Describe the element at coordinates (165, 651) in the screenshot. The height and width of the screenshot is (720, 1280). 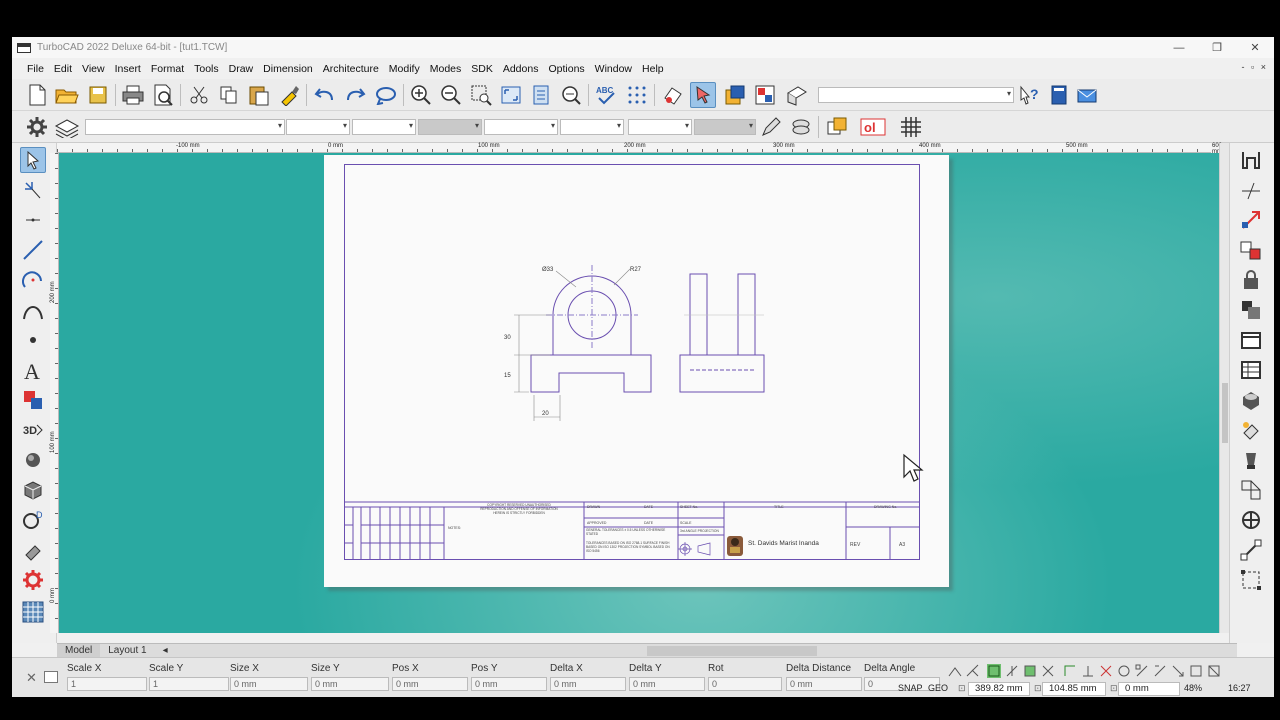
I see `tab-scroll-left: ◂` at that location.